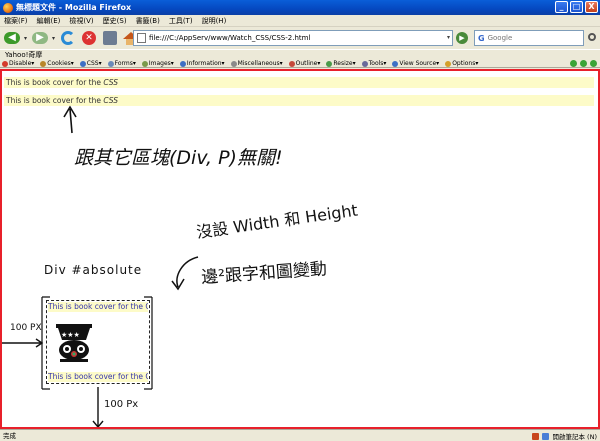 Image resolution: width=600 pixels, height=441 pixels. I want to click on forward-arrow-icon: ▶, so click(40, 38).